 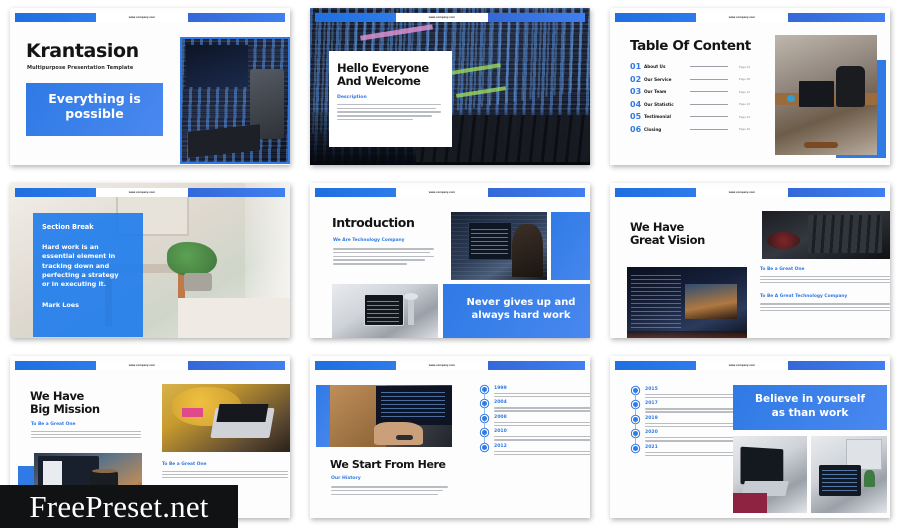 I want to click on vision-block-body, so click(x=825, y=280).